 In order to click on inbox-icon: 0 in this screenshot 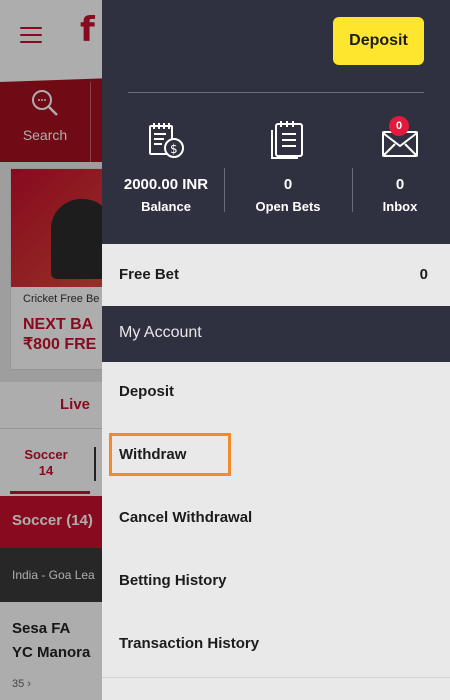, I will do `click(400, 138)`.